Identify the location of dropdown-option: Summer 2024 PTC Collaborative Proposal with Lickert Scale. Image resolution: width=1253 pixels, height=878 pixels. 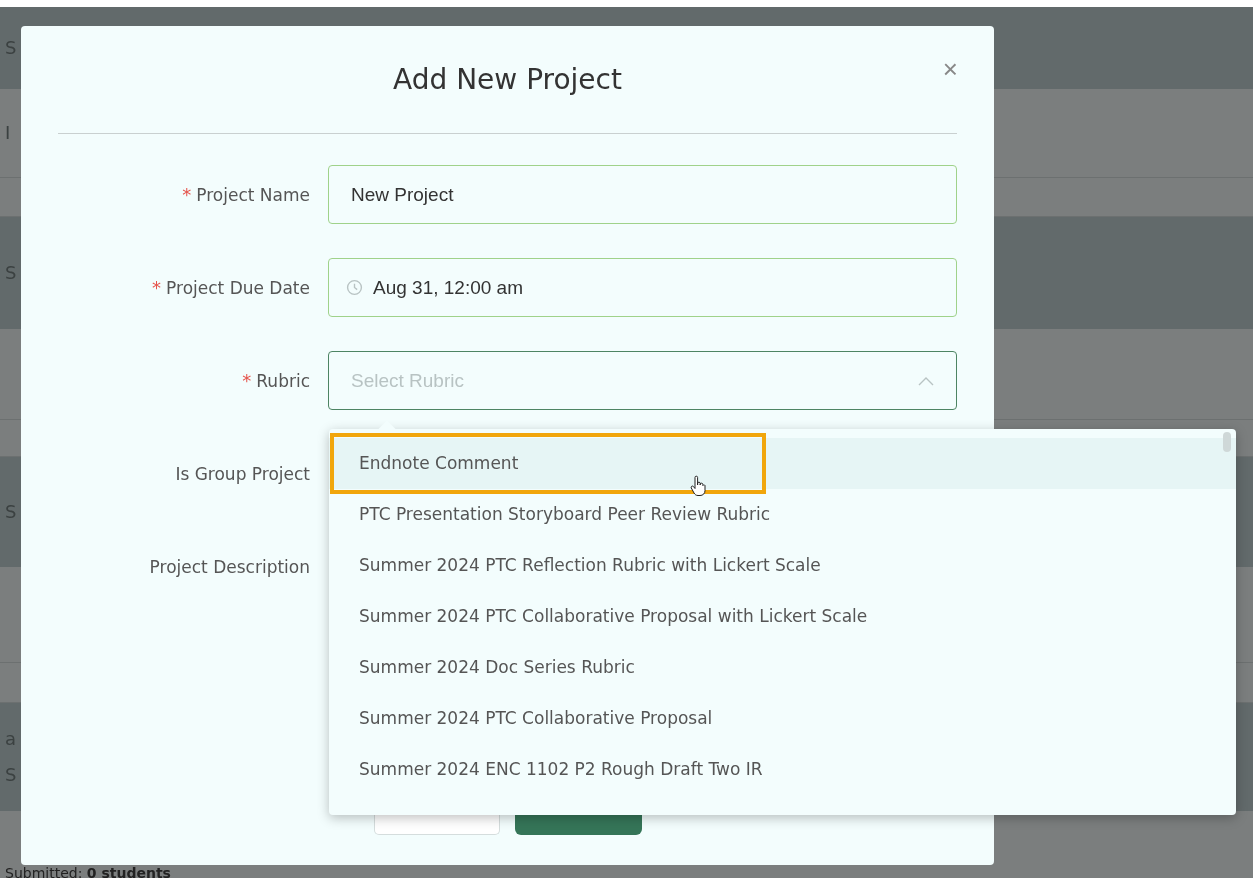
(782, 616).